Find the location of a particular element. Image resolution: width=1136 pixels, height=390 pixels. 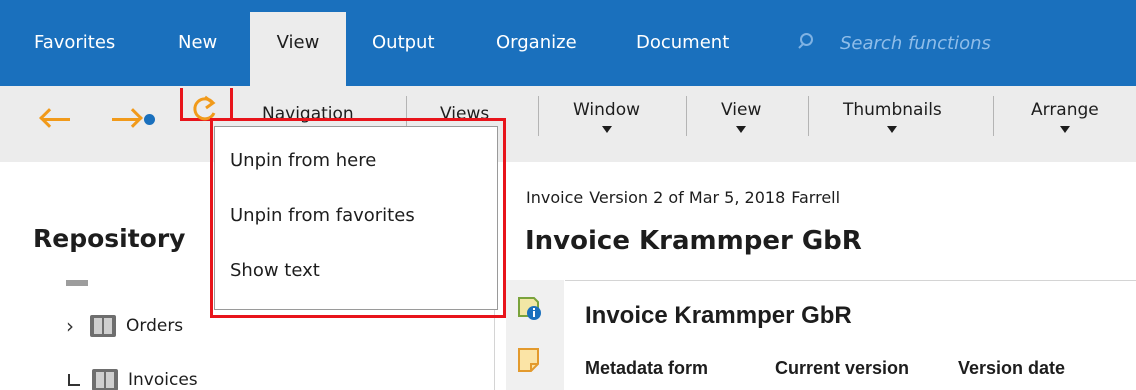

document-info-icon is located at coordinates (530, 308).